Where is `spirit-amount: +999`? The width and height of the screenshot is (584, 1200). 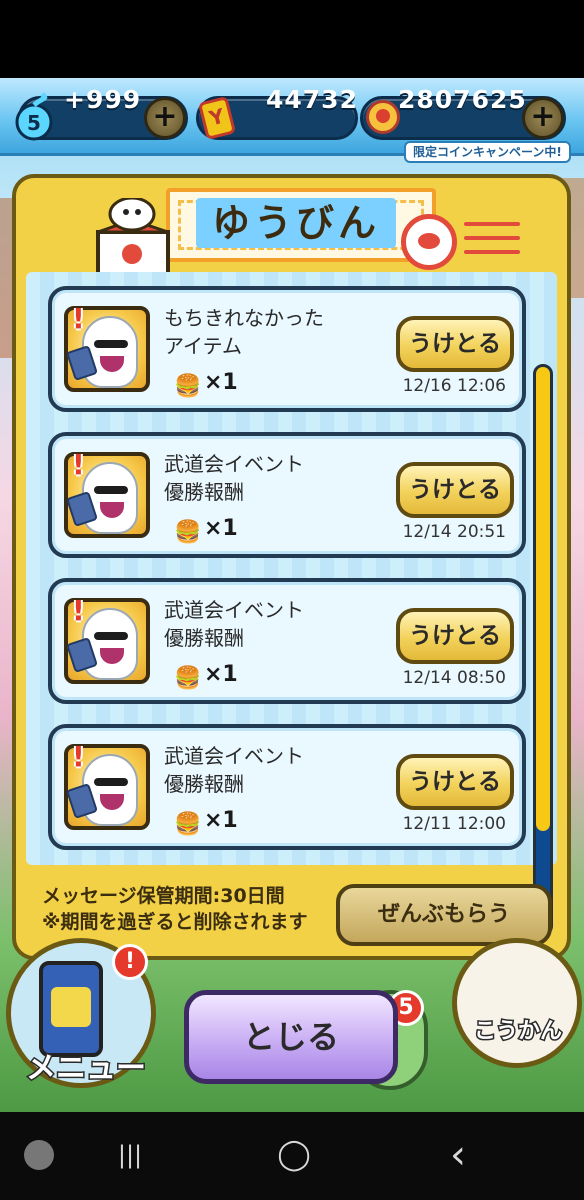 spirit-amount: +999 is located at coordinates (103, 99).